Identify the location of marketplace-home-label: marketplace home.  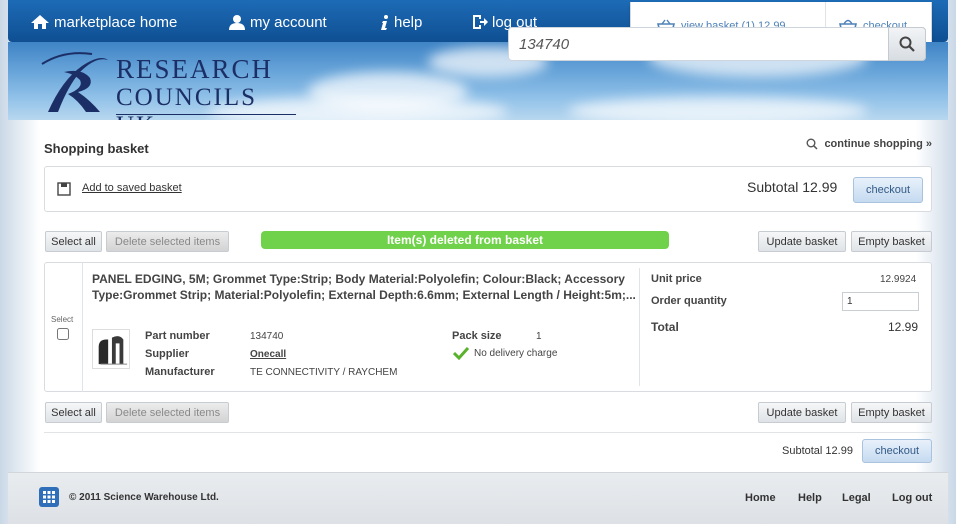
(116, 22).